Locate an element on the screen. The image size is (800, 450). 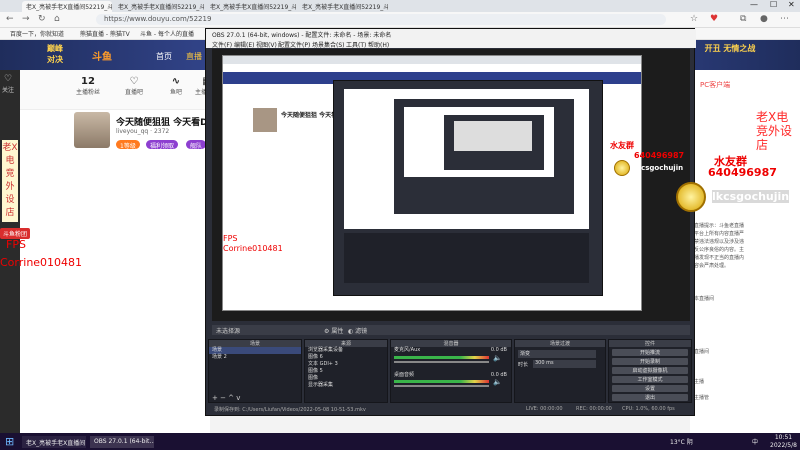
properties-button: ⚙ 属性 is located at coordinates (333, 330).